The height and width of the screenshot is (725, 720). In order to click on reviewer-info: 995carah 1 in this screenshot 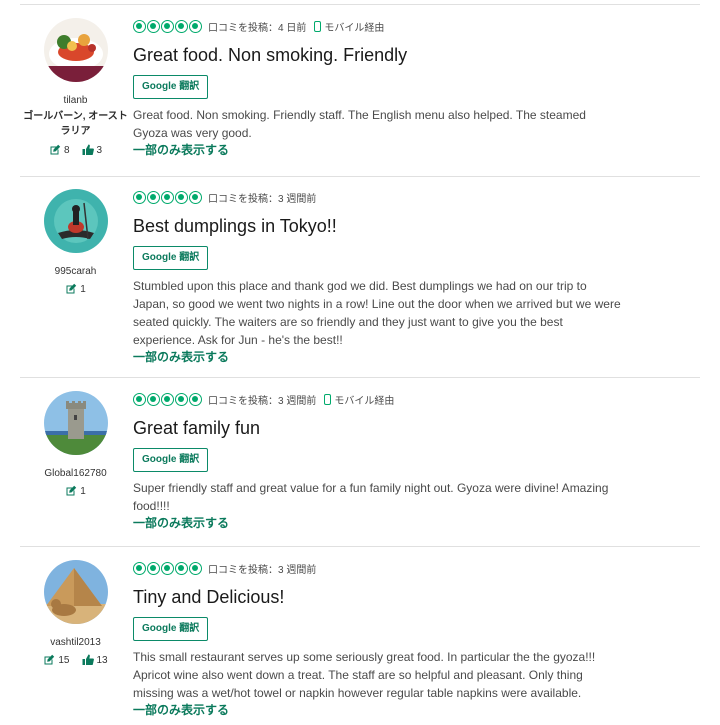, I will do `click(75, 242)`.